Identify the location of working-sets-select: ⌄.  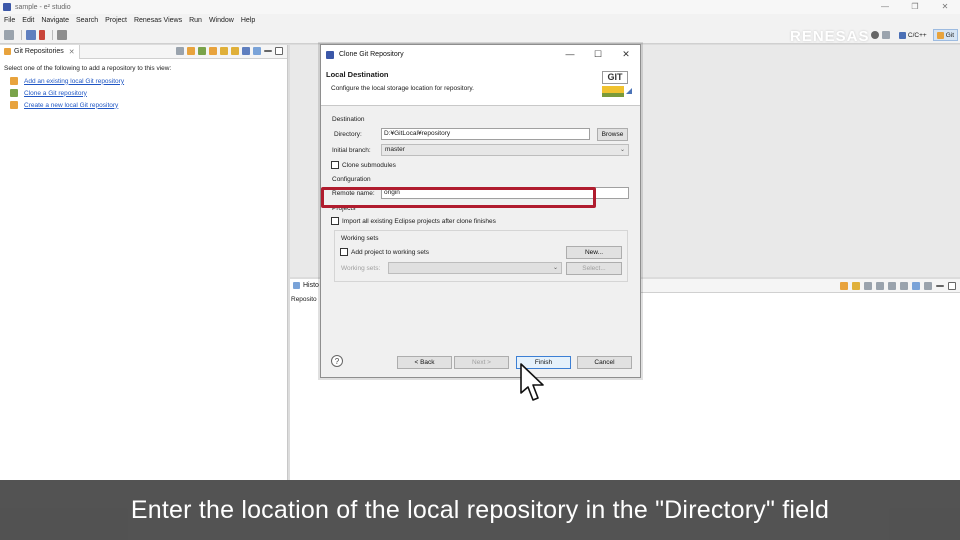
(475, 268).